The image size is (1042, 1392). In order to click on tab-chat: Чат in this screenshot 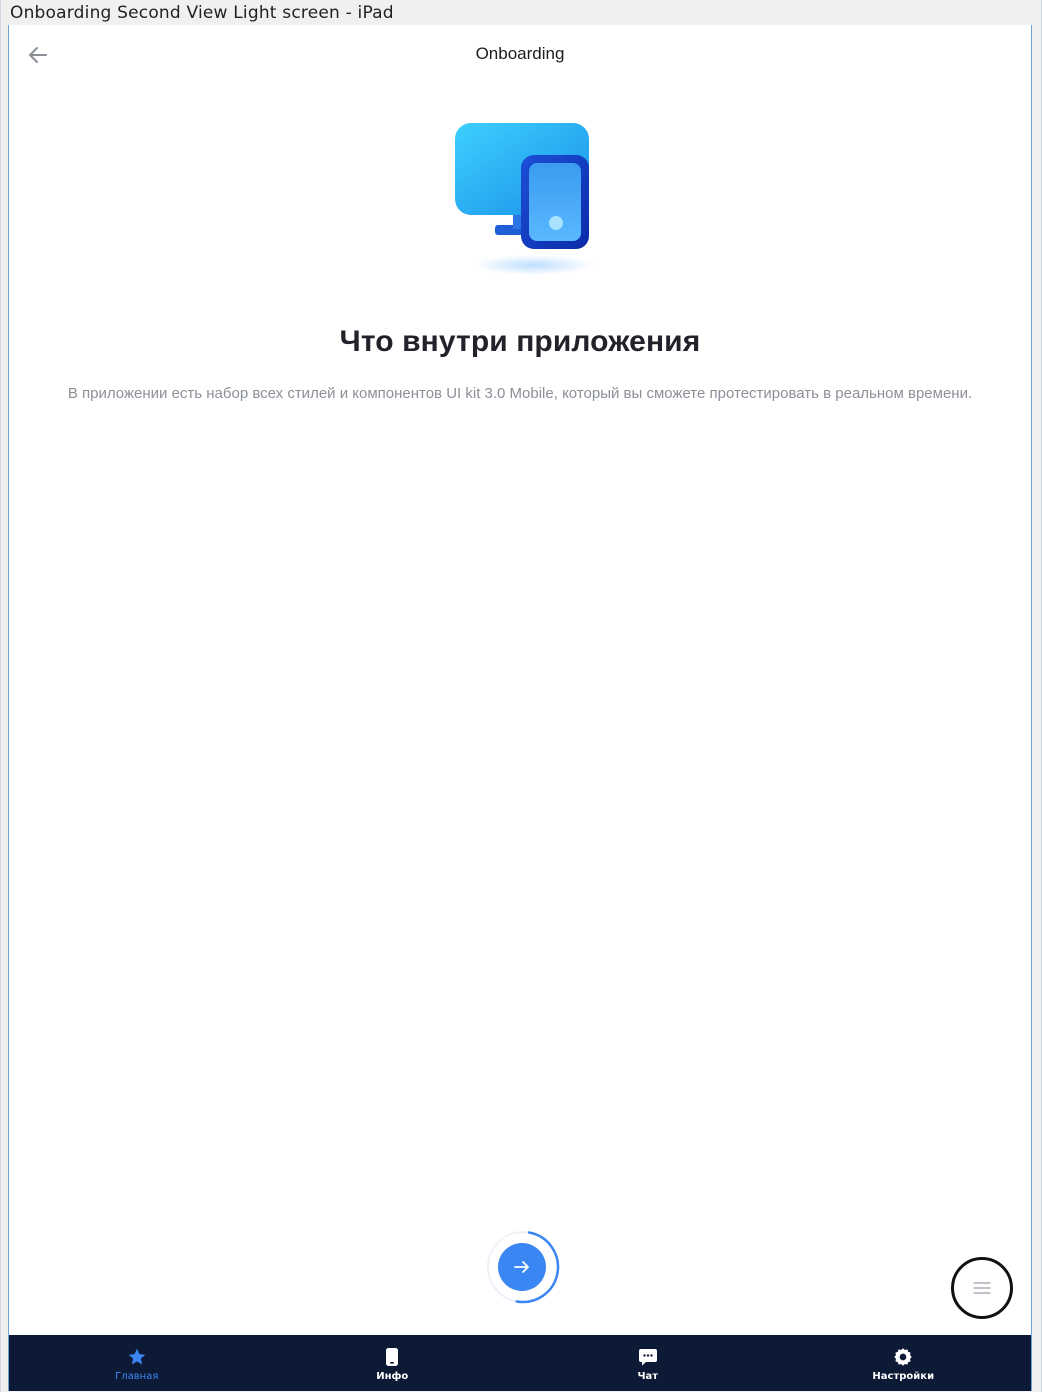, I will do `click(648, 1363)`.